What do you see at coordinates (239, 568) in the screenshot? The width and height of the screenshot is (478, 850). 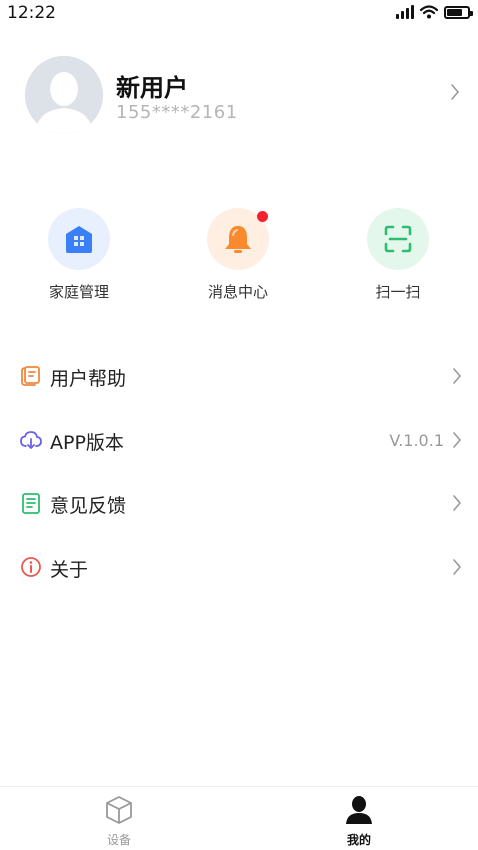 I see `menu-item-about: 关于` at bounding box center [239, 568].